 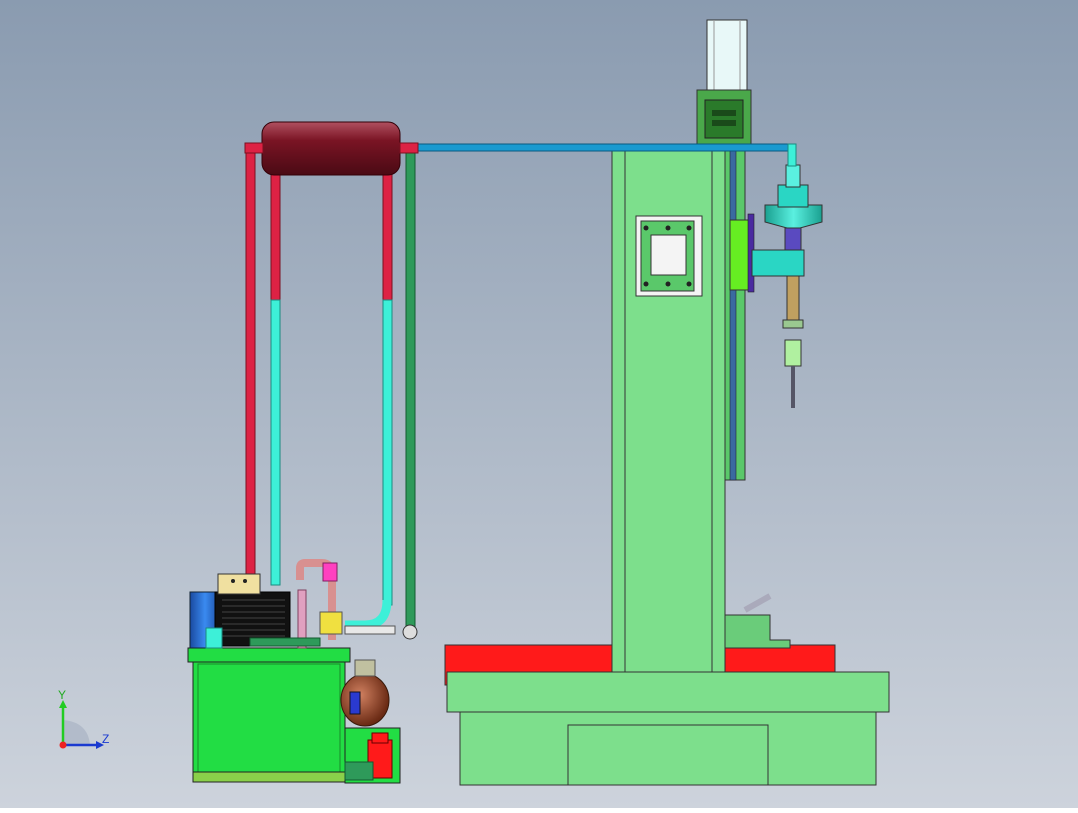 What do you see at coordinates (359, 771) in the screenshot?
I see `outlet-pipe` at bounding box center [359, 771].